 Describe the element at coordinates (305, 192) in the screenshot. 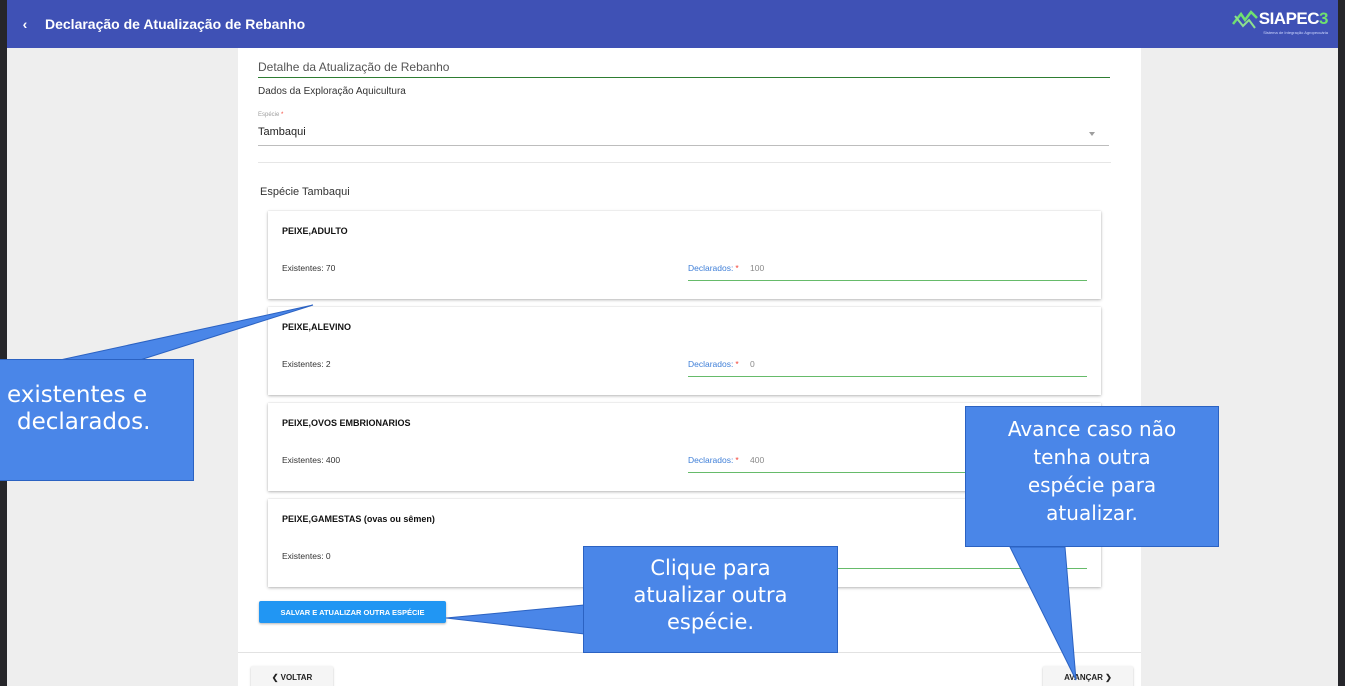

I see `species-heading: Espécie Tambaqui` at that location.